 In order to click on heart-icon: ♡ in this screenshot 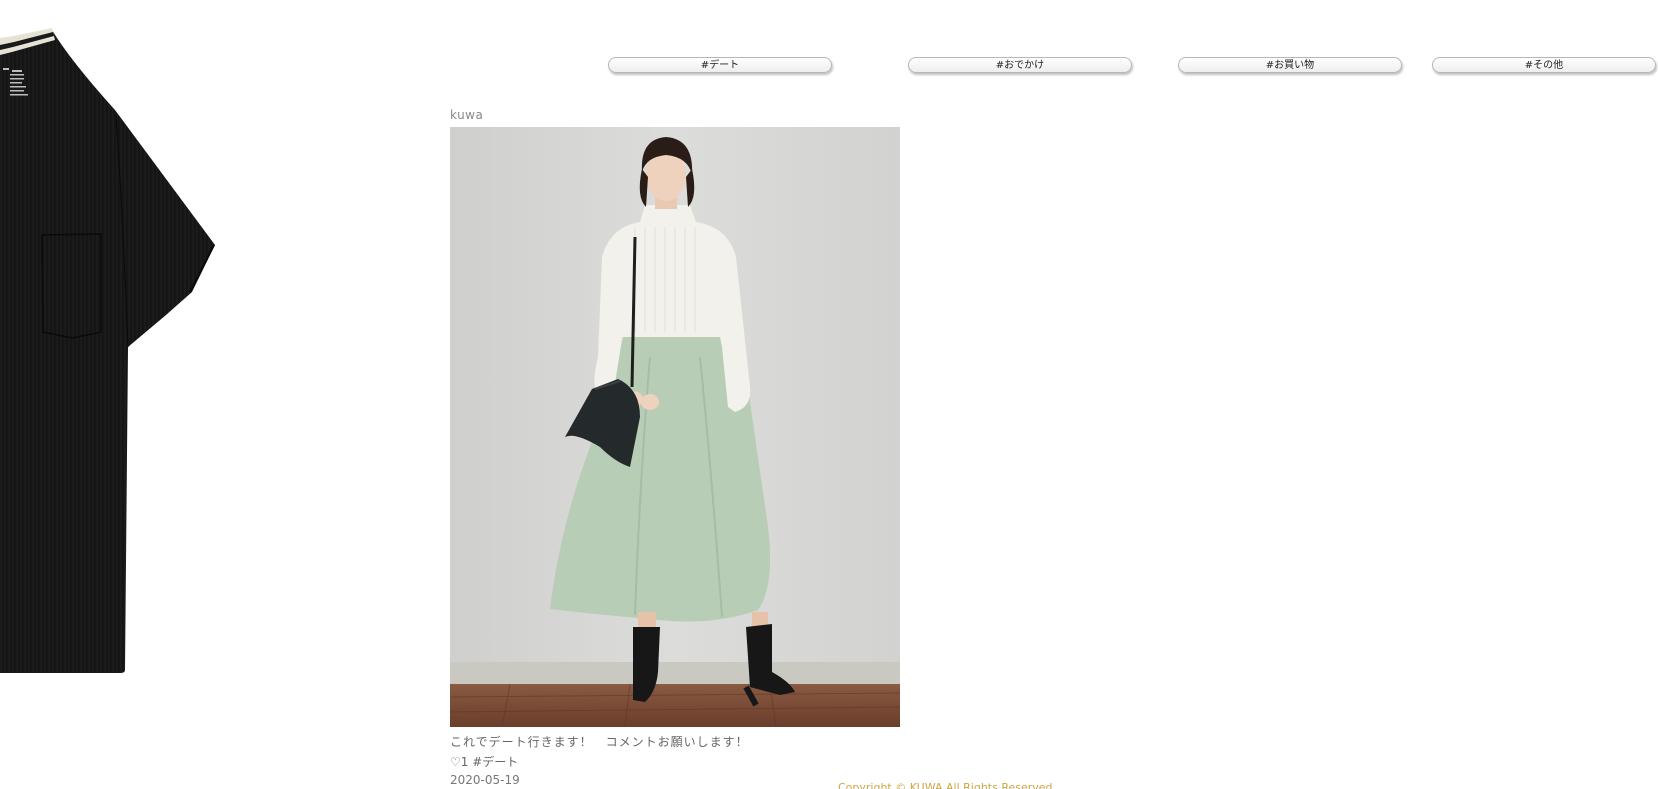, I will do `click(455, 762)`.